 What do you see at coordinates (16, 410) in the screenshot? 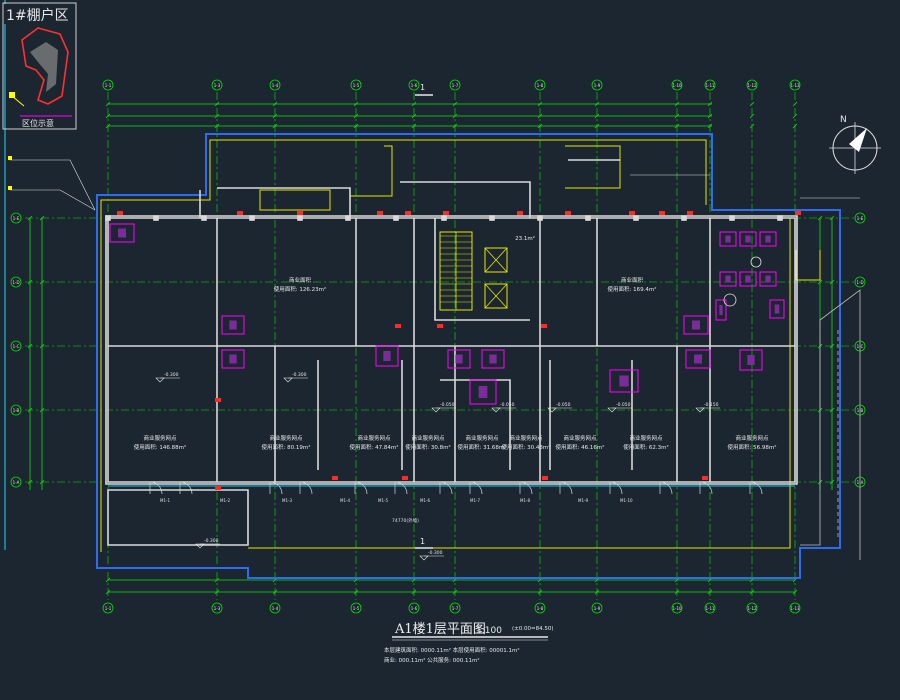
I see `axis-label: 1-B` at bounding box center [16, 410].